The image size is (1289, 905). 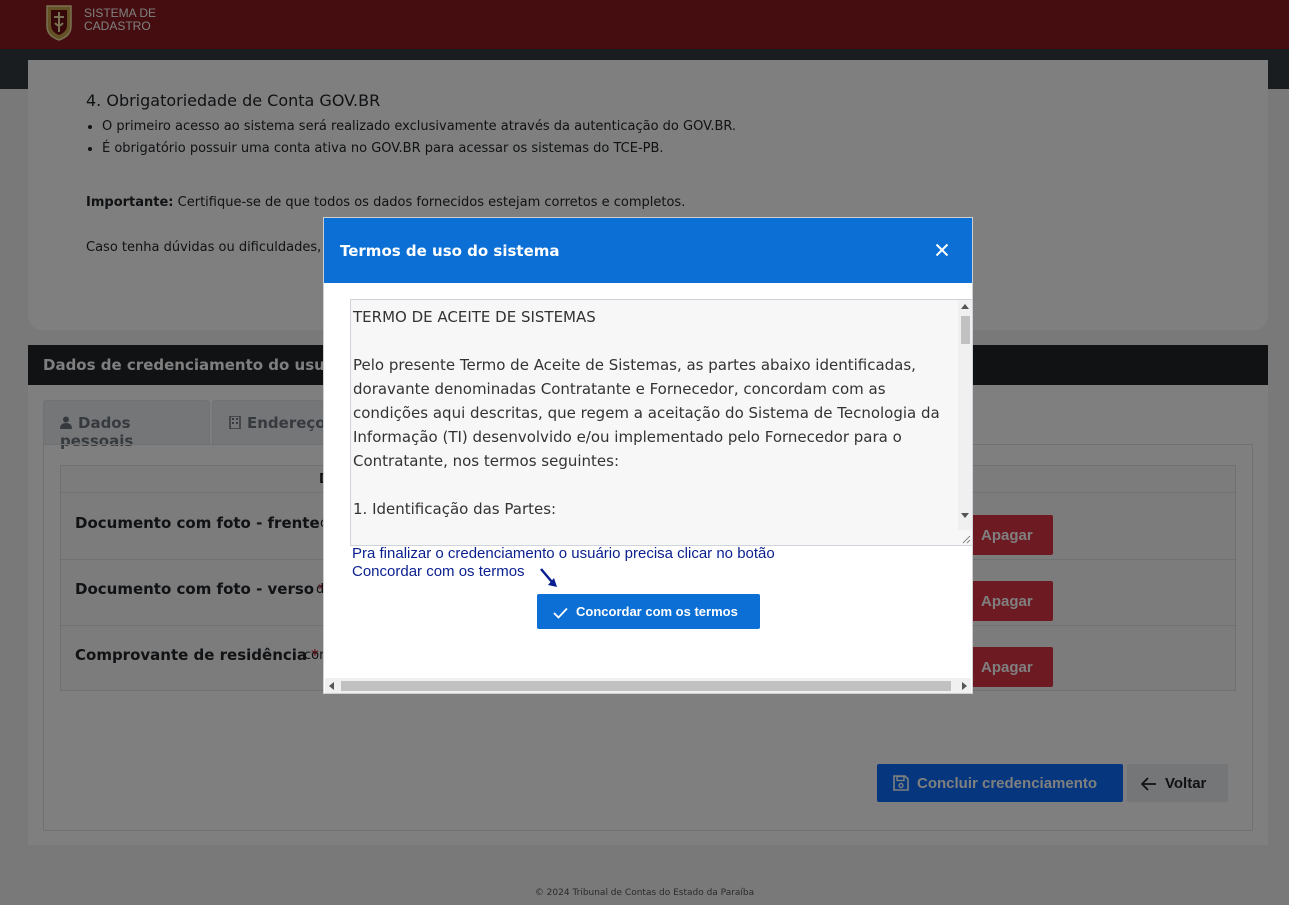 I want to click on vertical-scrollbar, so click(x=965, y=415).